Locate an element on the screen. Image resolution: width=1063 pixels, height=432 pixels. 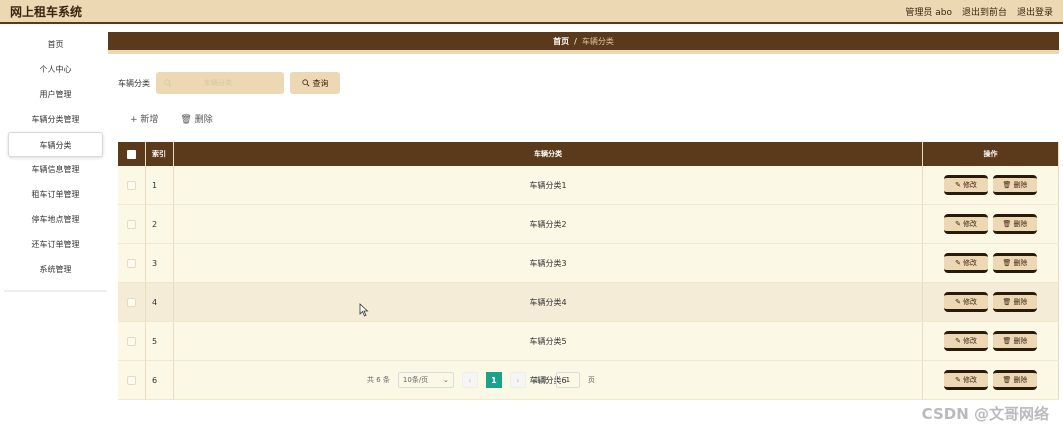
mouse-cursor-icon is located at coordinates (364, 310).